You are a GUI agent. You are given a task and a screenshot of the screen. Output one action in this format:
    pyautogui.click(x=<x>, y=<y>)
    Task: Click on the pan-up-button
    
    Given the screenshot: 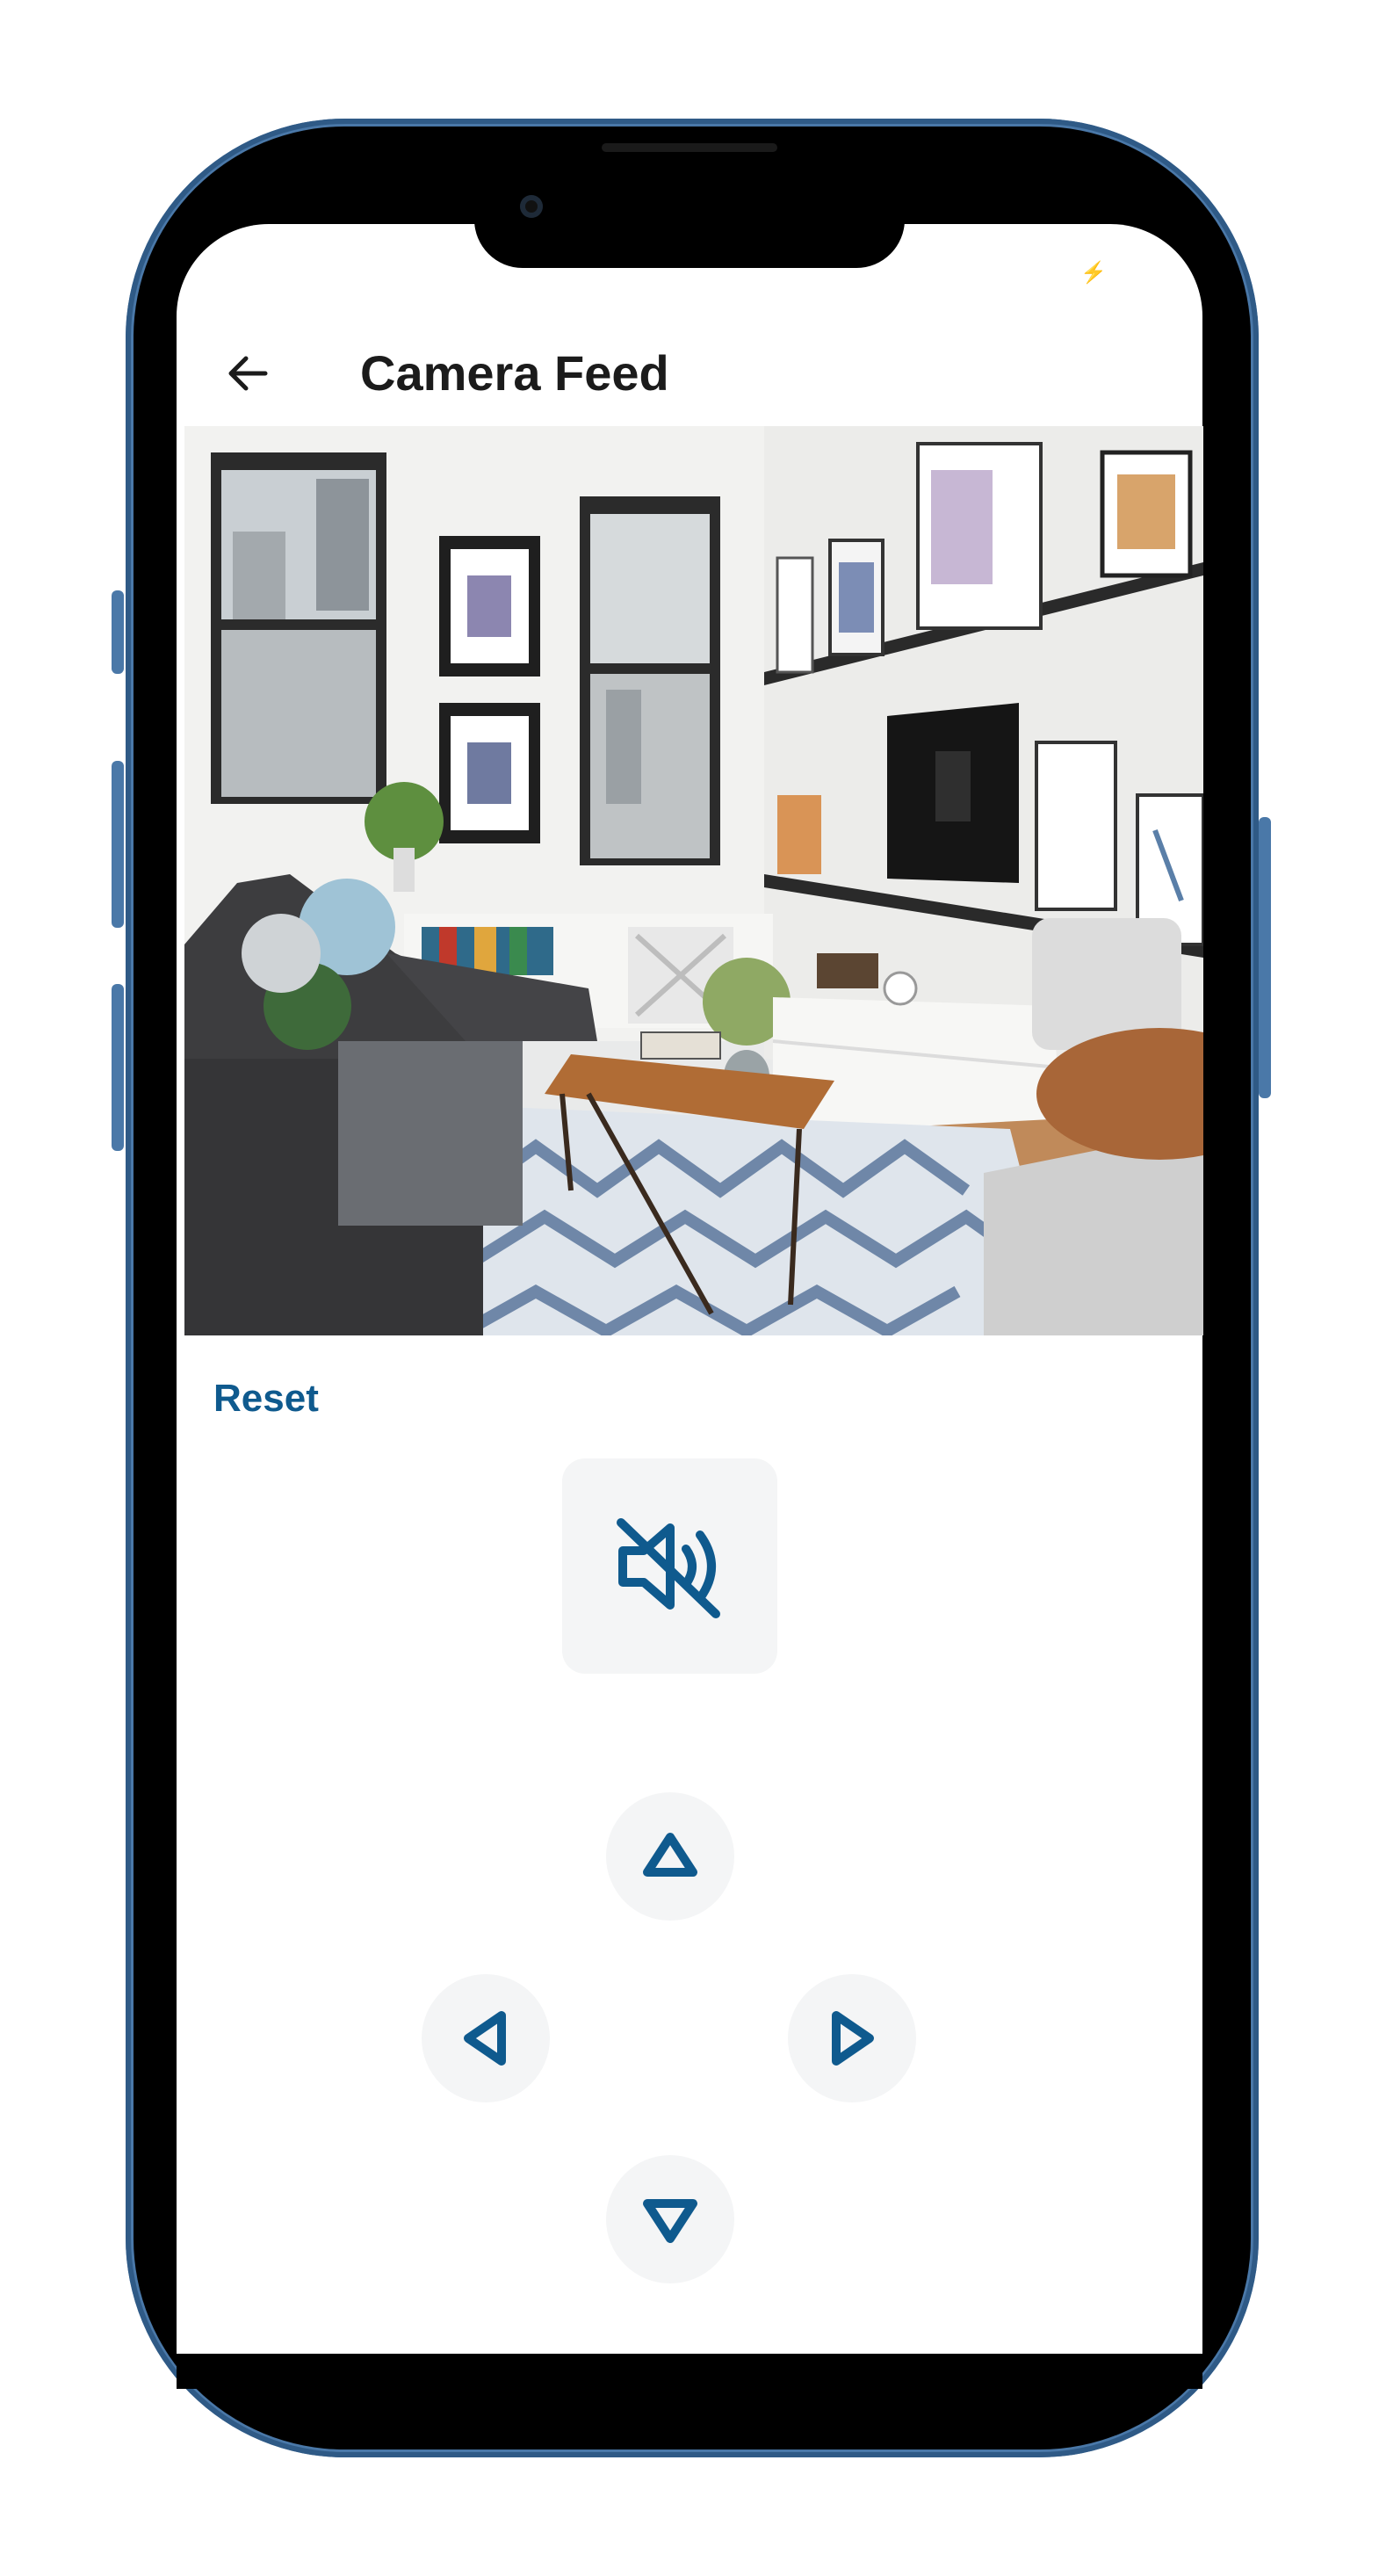 What is the action you would take?
    pyautogui.click(x=670, y=1856)
    